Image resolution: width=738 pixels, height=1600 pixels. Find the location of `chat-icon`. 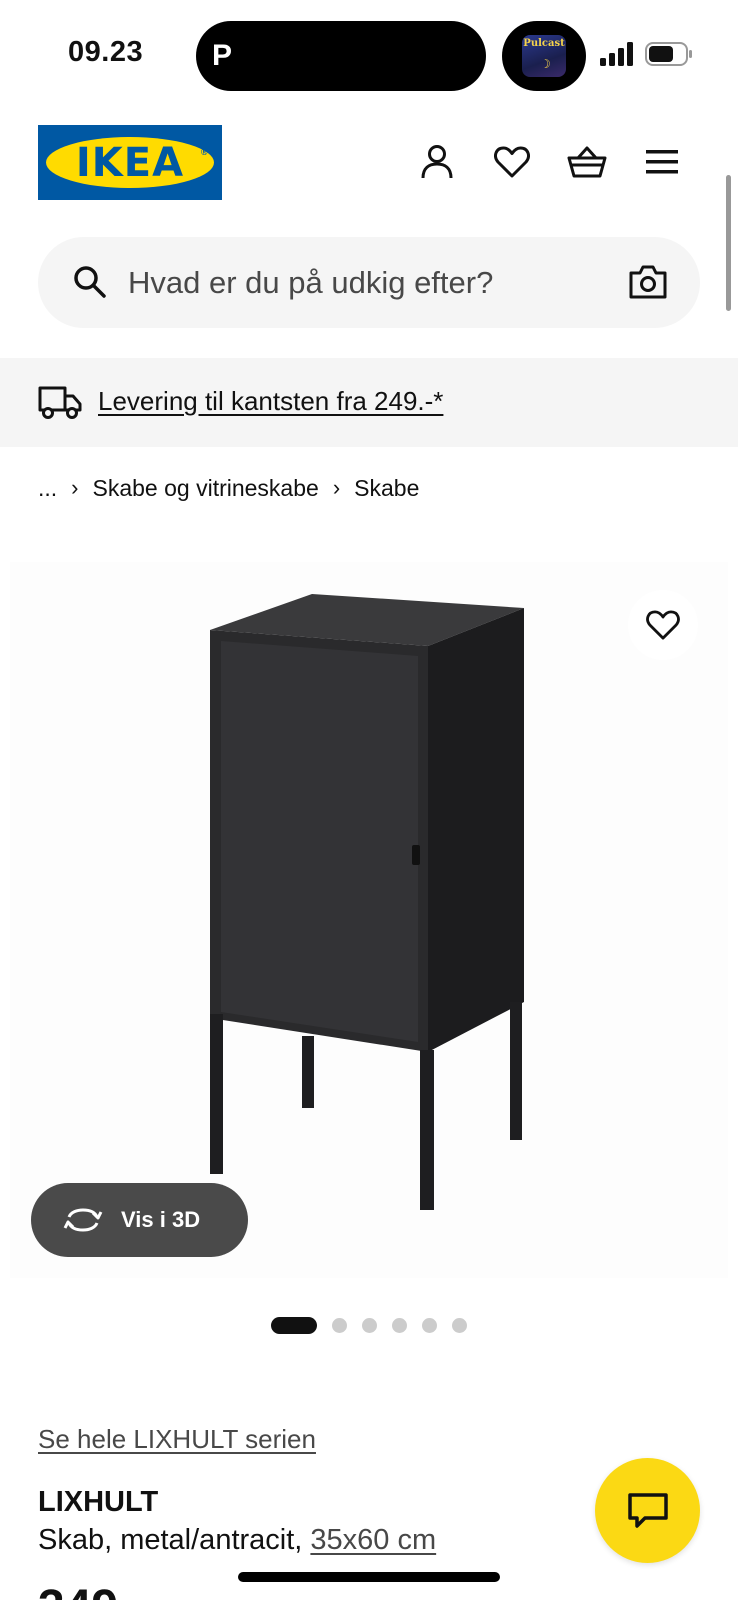

chat-icon is located at coordinates (647, 1510).